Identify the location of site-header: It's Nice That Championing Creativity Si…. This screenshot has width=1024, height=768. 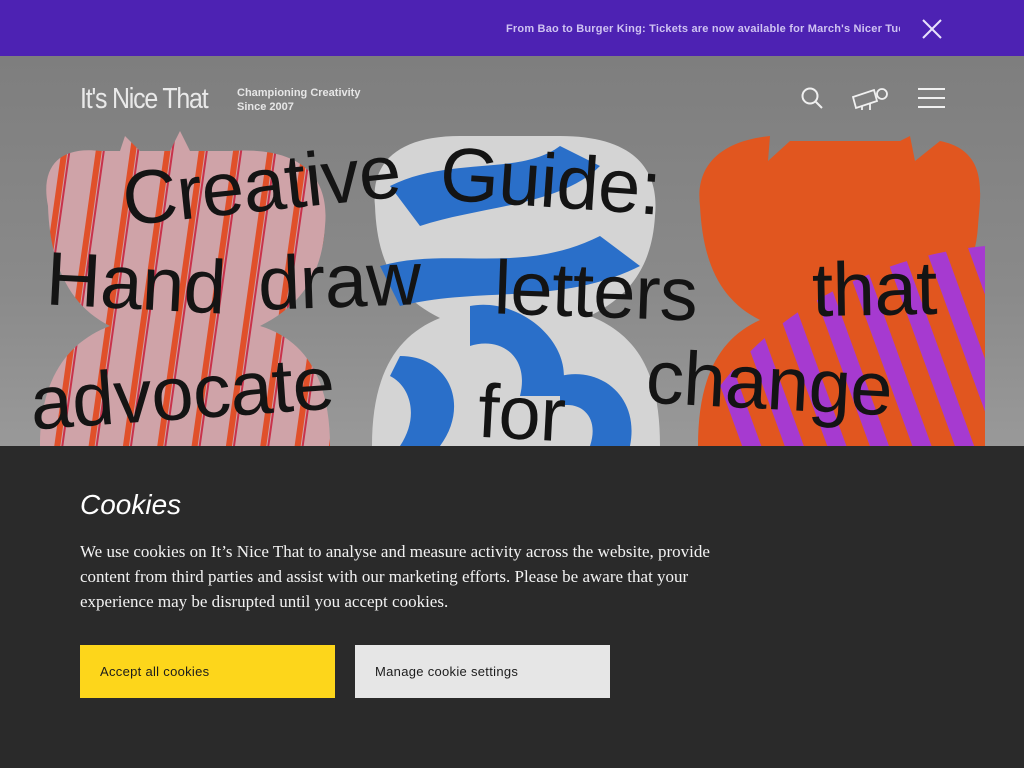
(512, 98).